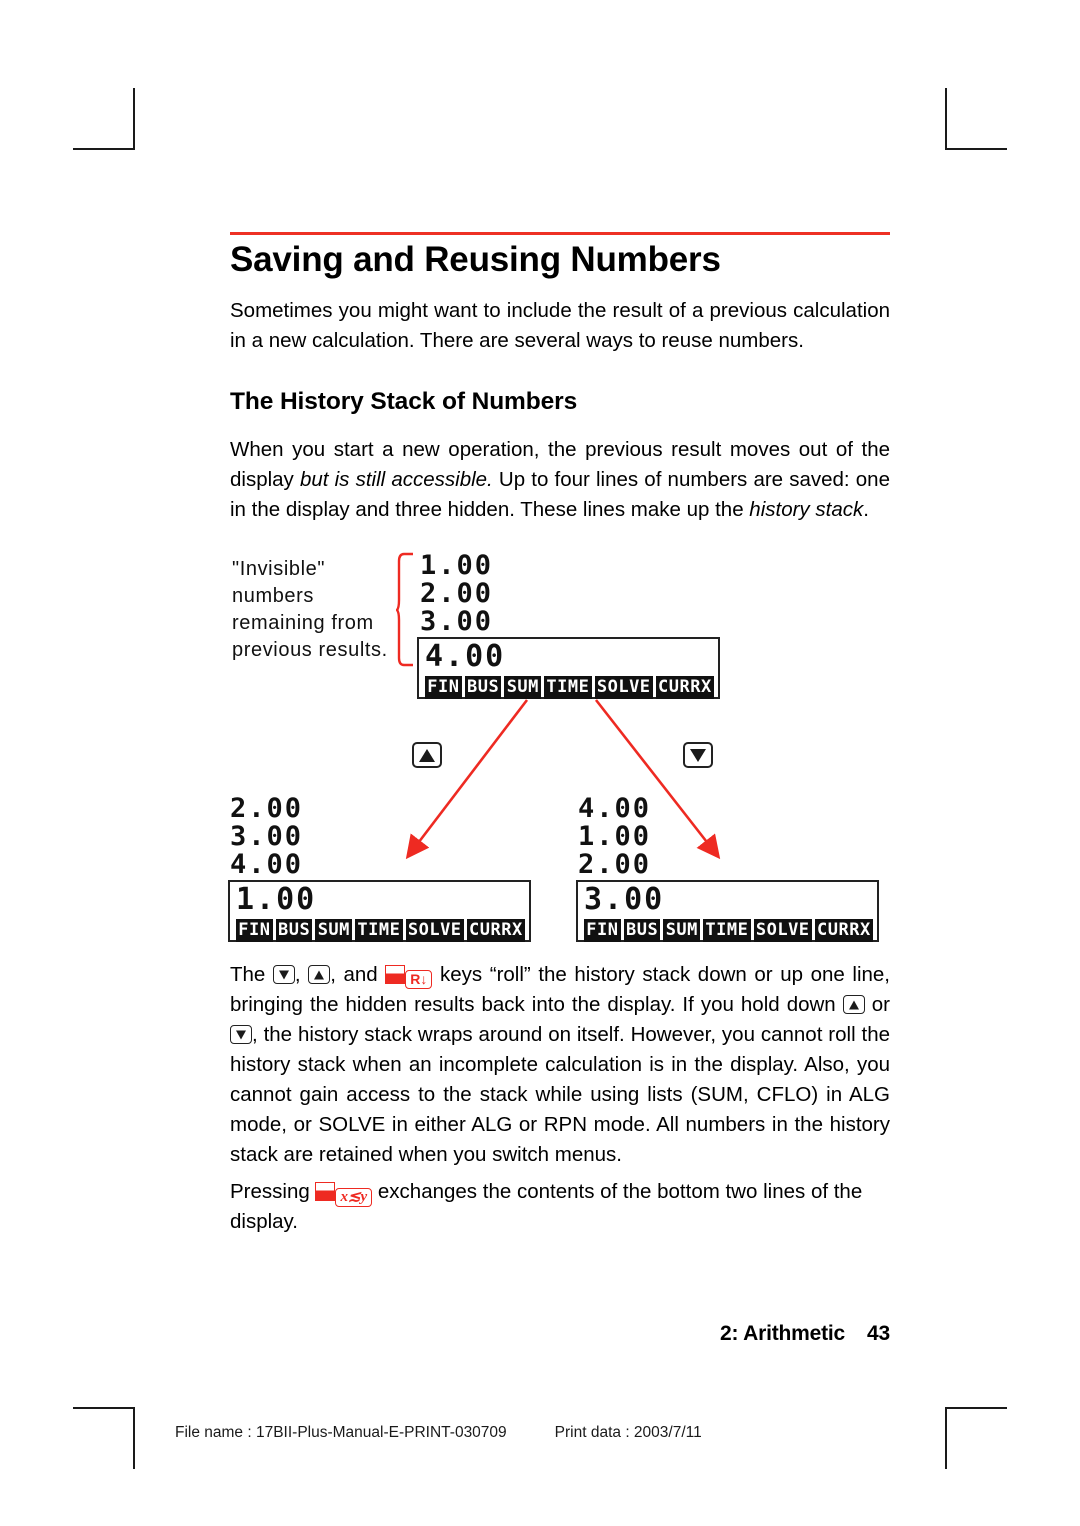 The height and width of the screenshot is (1526, 1080). What do you see at coordinates (866, 509) in the screenshot?
I see `stack-text-3: .` at bounding box center [866, 509].